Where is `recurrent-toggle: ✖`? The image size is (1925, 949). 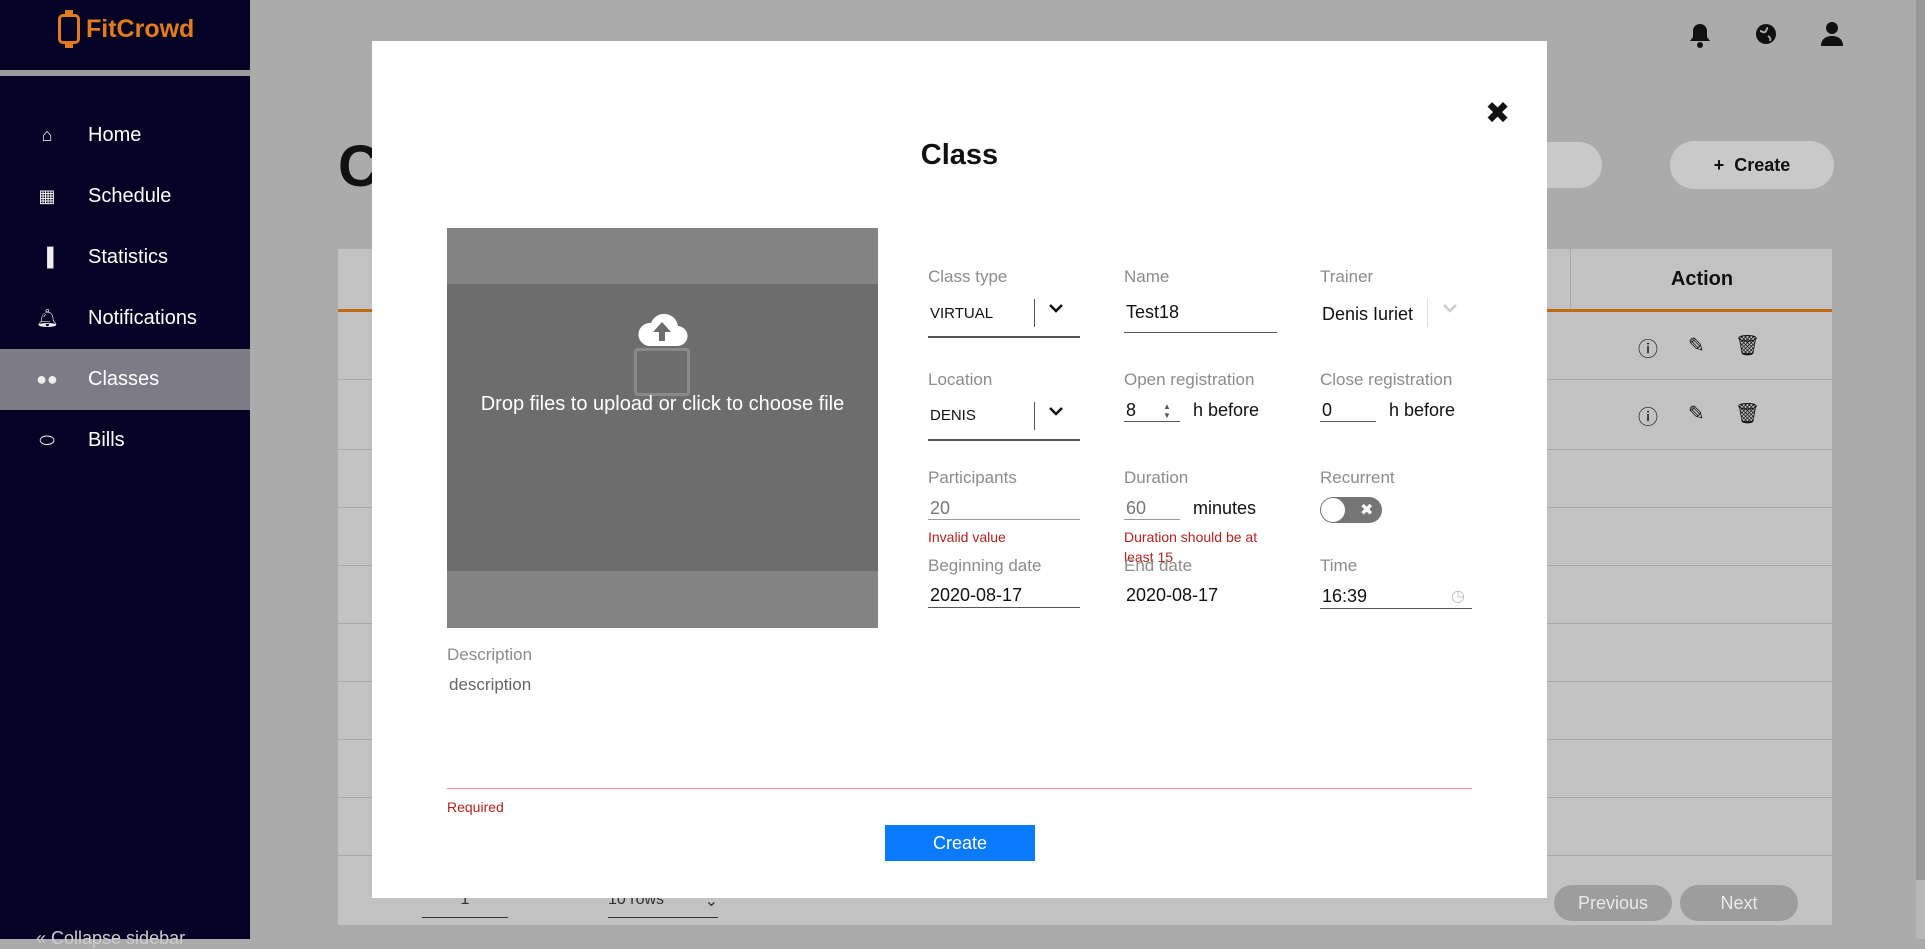 recurrent-toggle: ✖ is located at coordinates (1351, 510).